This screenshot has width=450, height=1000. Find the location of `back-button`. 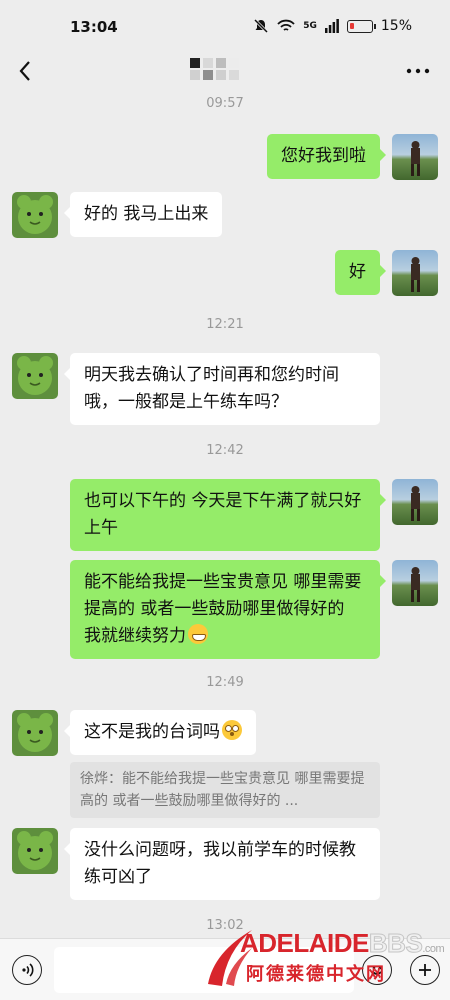

back-button is located at coordinates (25, 71).